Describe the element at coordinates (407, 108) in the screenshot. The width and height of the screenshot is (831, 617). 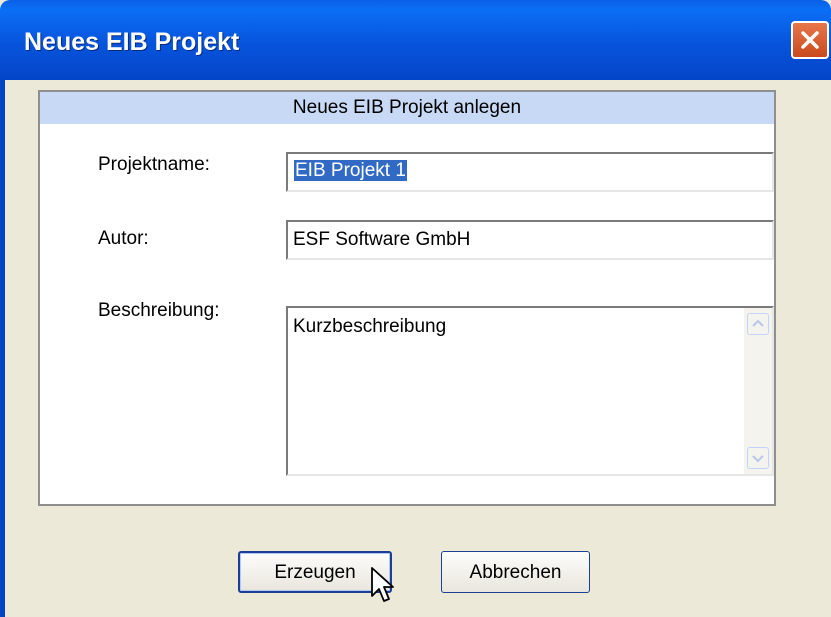
I see `panel-header: Neues EIB Projekt anlegen` at that location.